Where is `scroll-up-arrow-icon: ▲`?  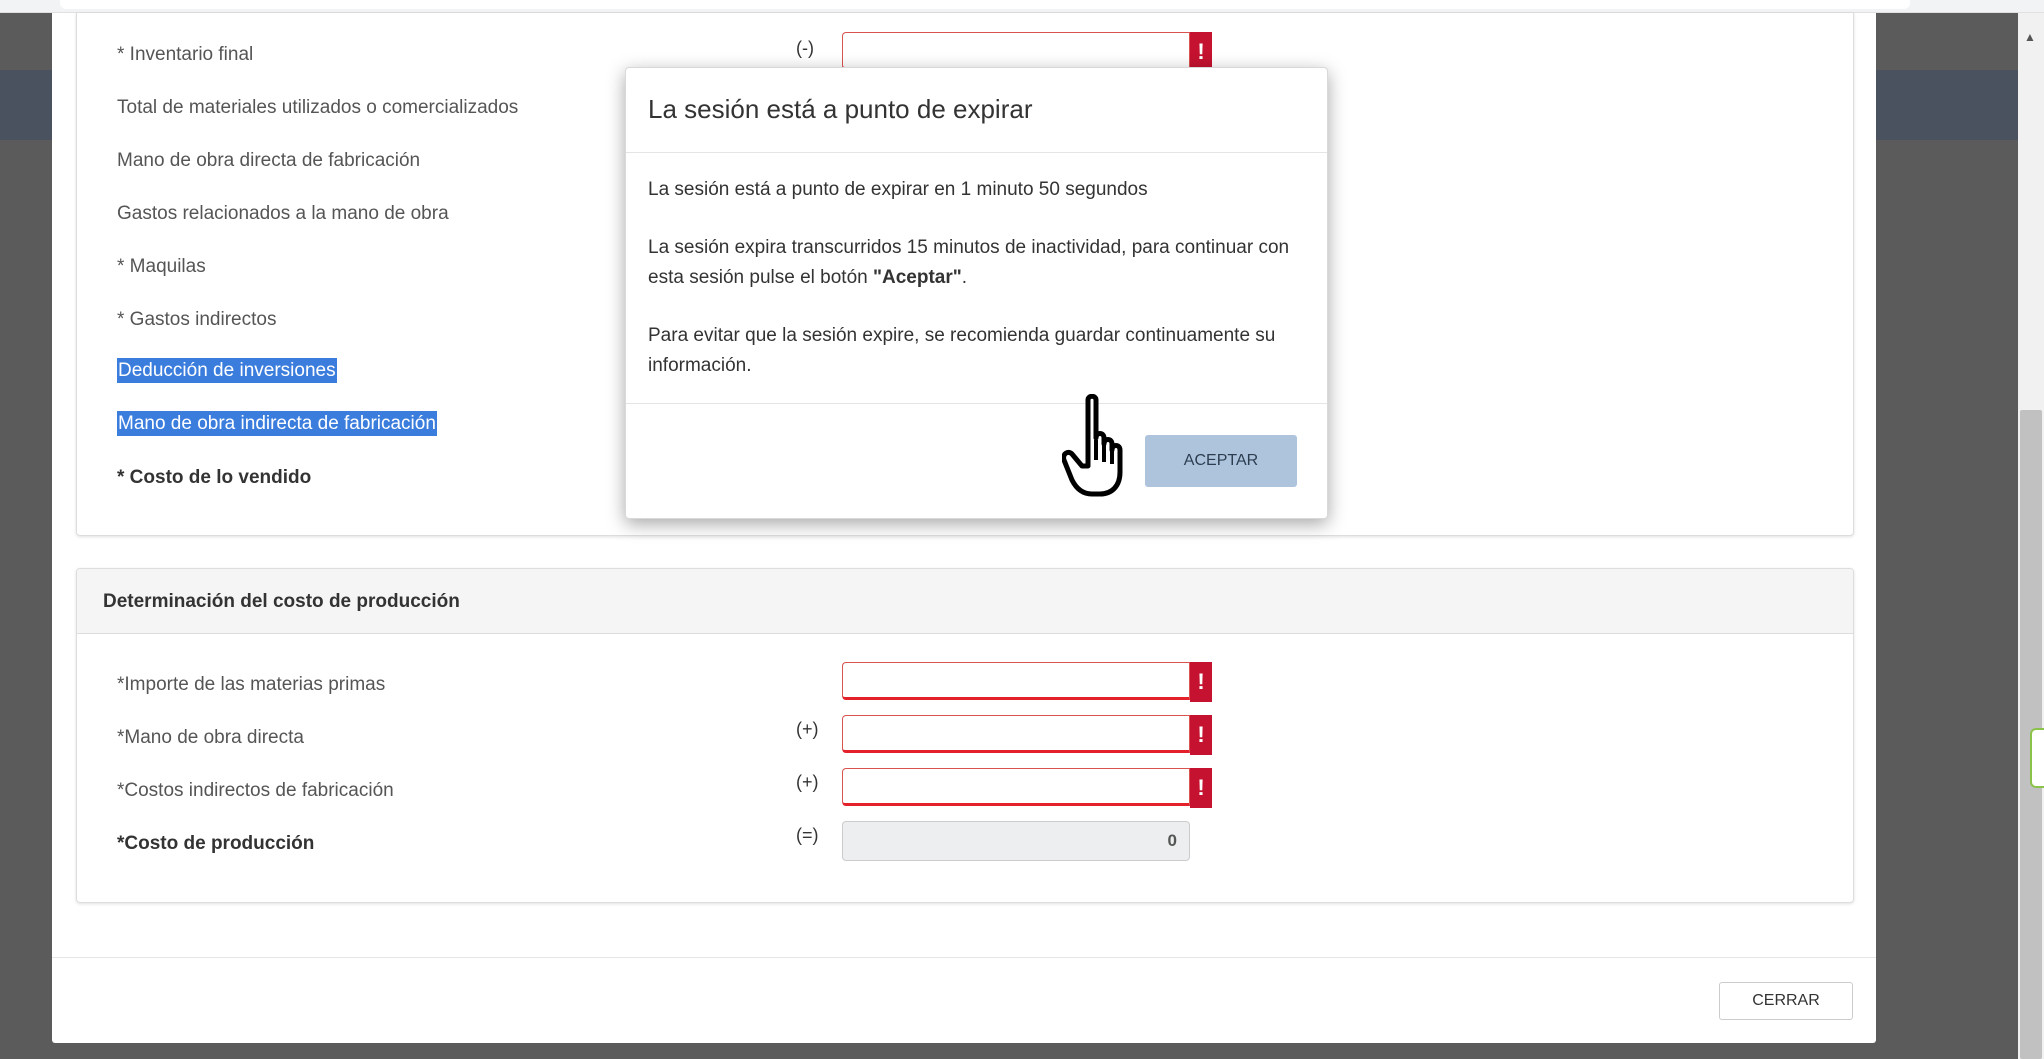
scroll-up-arrow-icon: ▲ is located at coordinates (2030, 37).